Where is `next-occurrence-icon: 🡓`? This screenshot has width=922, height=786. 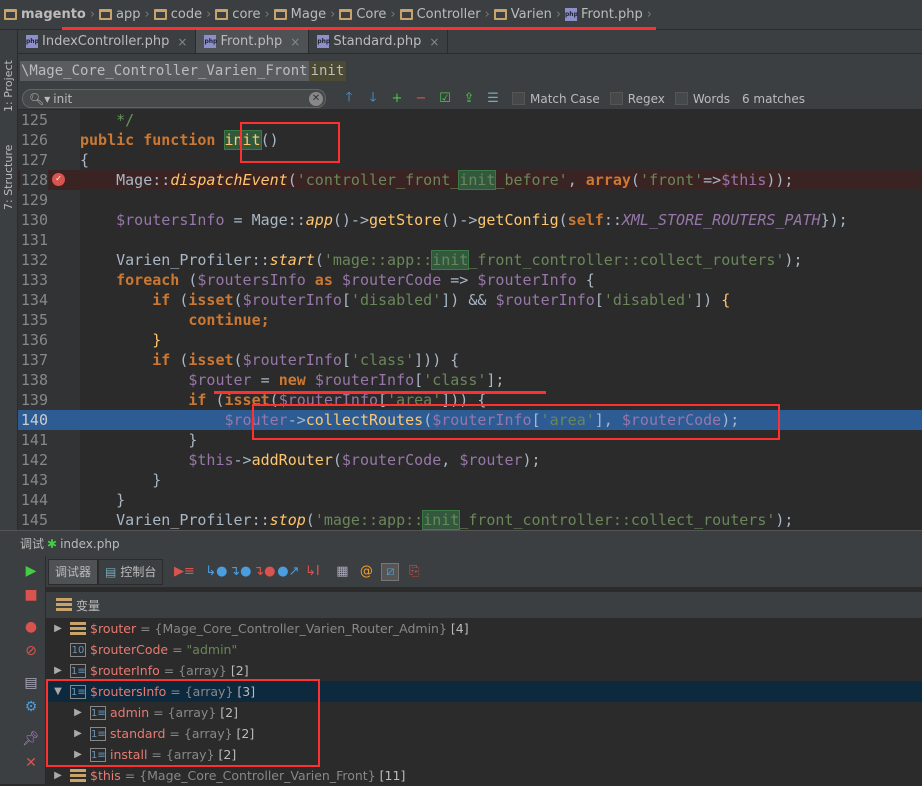
next-occurrence-icon: 🡓 is located at coordinates (373, 99).